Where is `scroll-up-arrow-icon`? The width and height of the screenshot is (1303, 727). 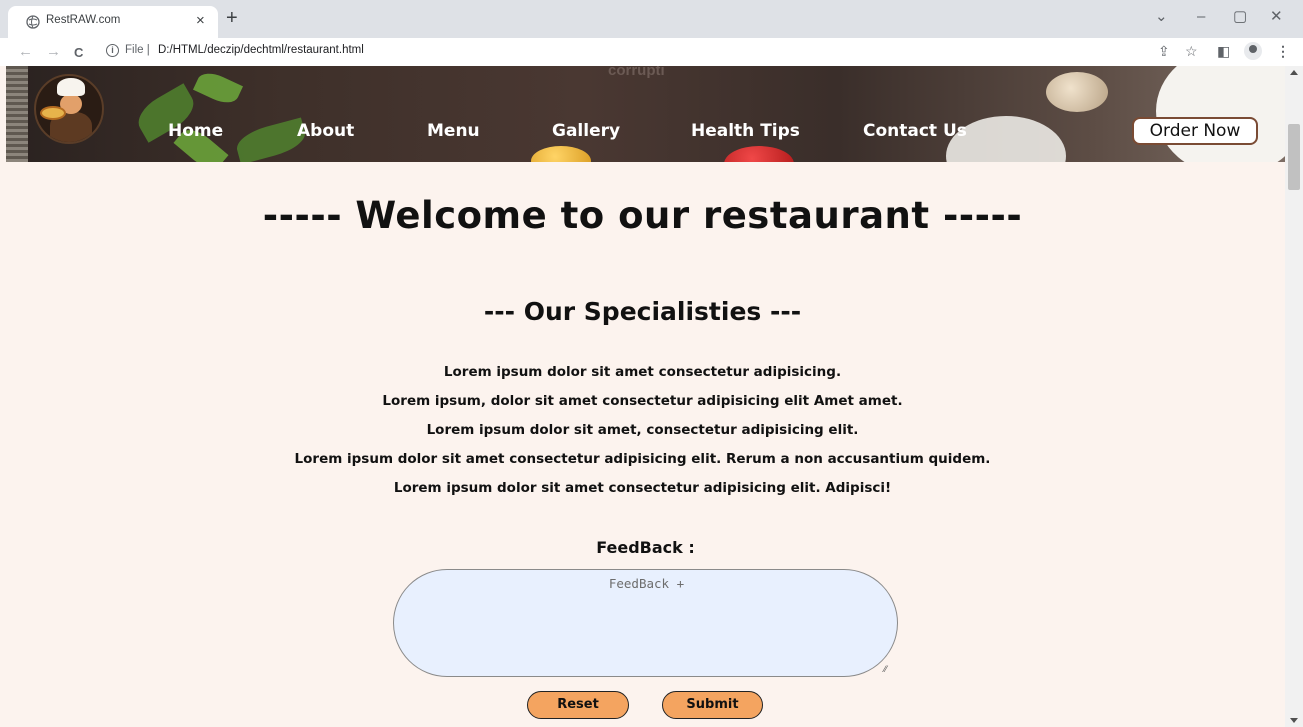
scroll-up-arrow-icon is located at coordinates (1294, 72).